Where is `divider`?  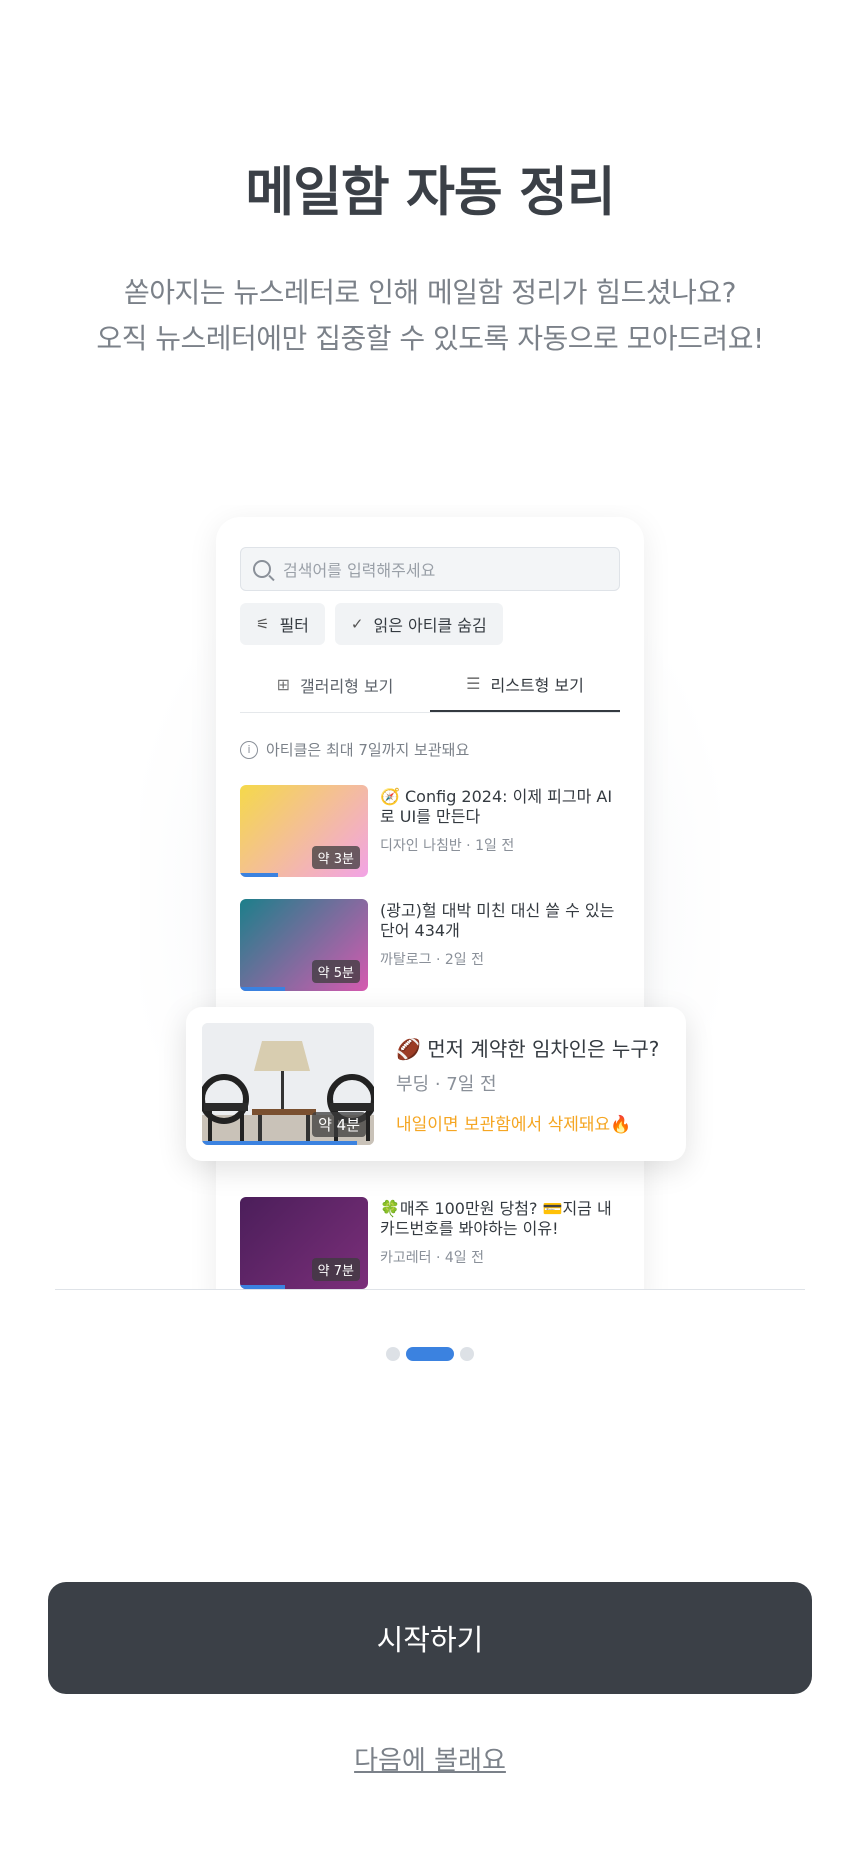 divider is located at coordinates (430, 1289).